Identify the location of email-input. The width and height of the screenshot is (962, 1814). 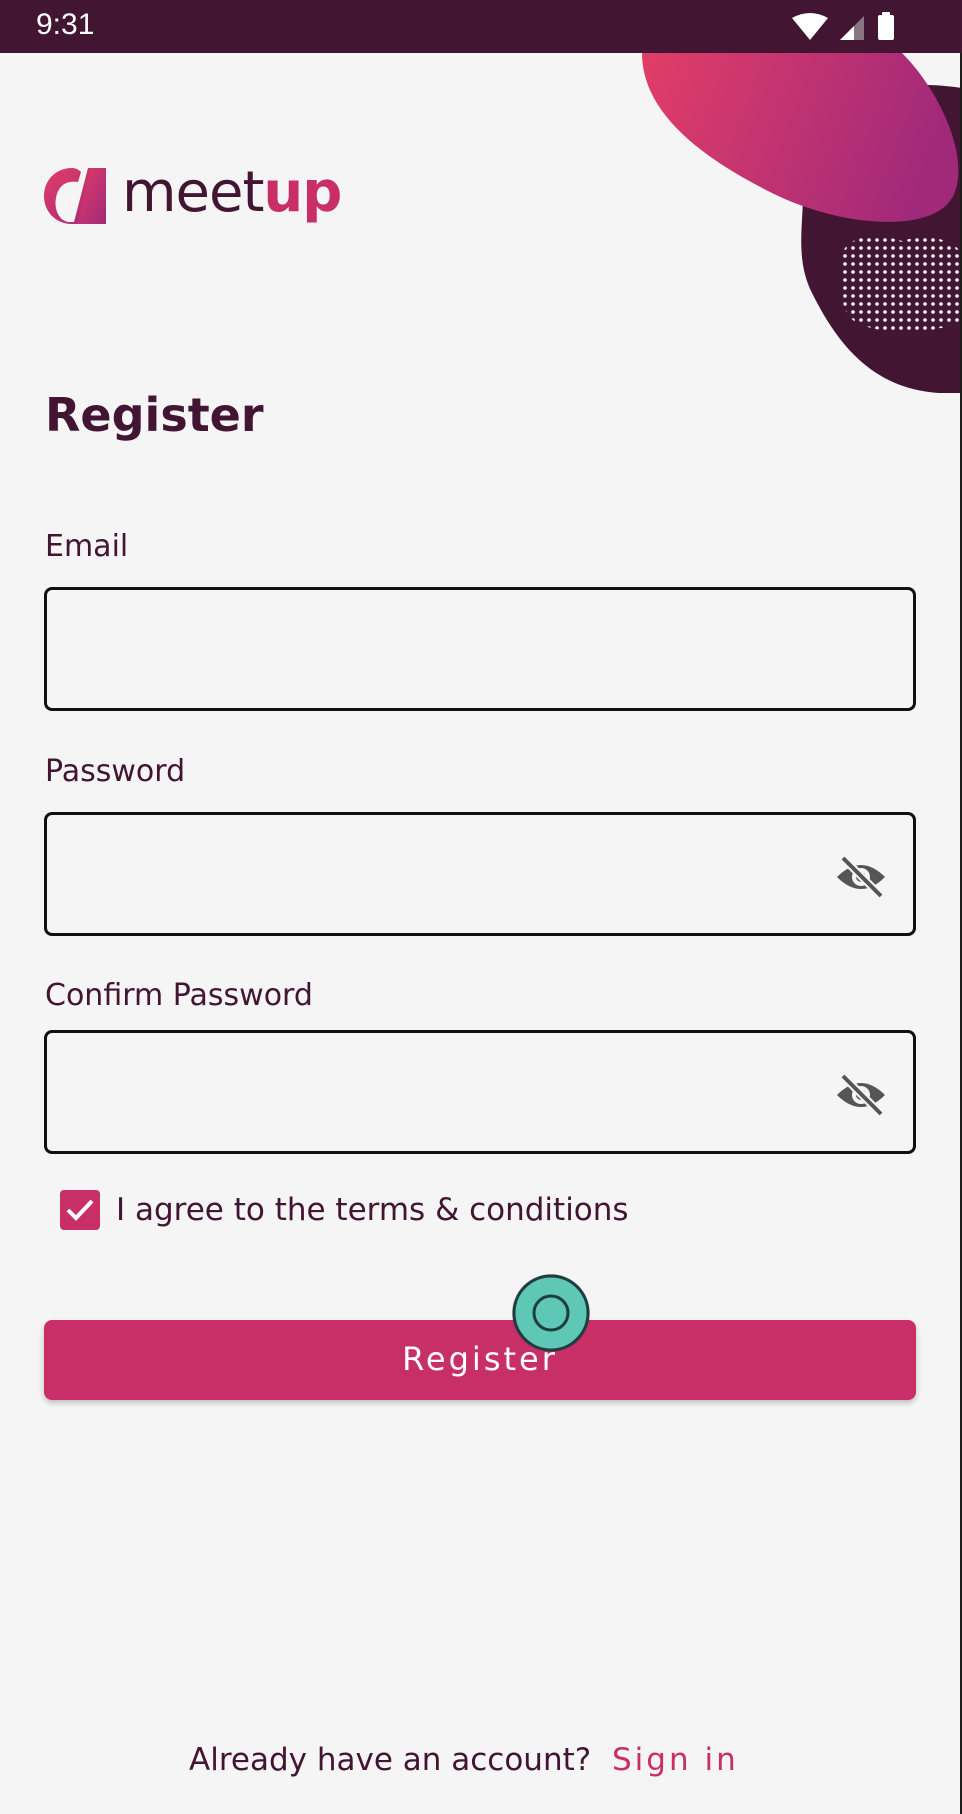
(480, 649).